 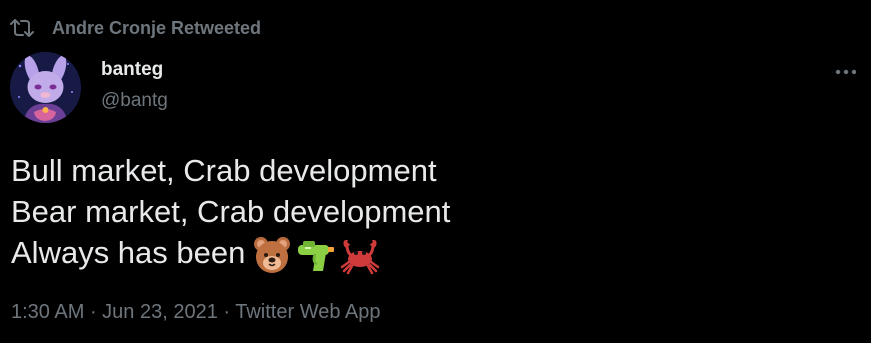 What do you see at coordinates (22, 28) in the screenshot?
I see `retweet-icon` at bounding box center [22, 28].